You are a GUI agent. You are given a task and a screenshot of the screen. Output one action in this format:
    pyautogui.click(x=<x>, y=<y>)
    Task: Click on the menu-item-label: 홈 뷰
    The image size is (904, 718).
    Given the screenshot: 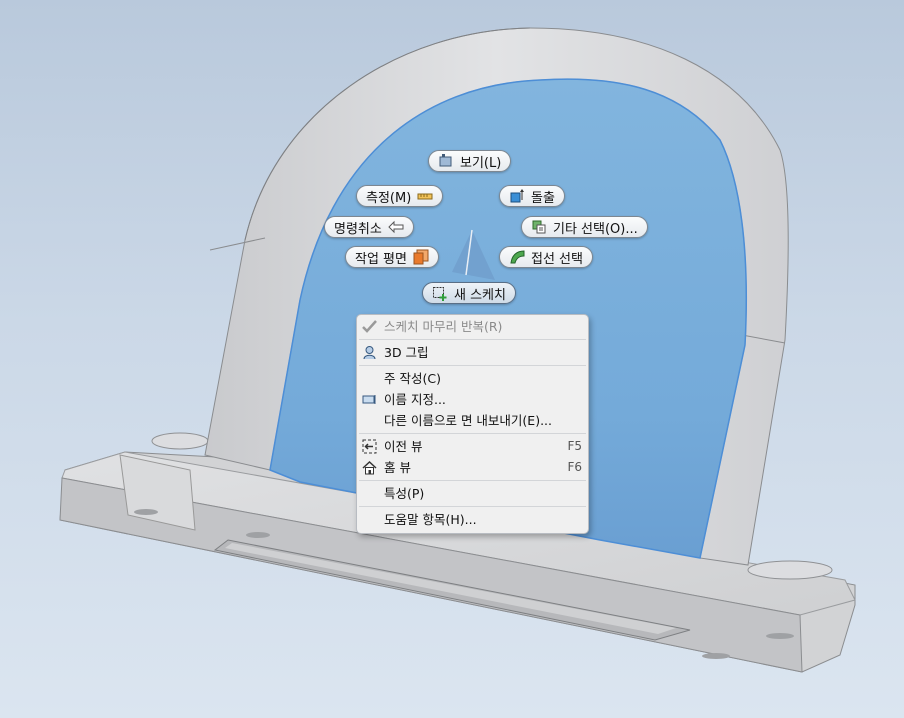 What is the action you would take?
    pyautogui.click(x=397, y=467)
    